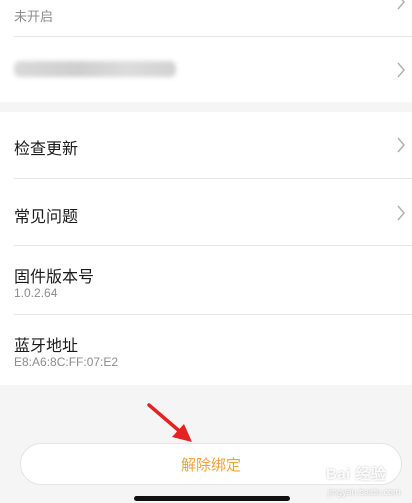 This screenshot has height=503, width=412. What do you see at coordinates (212, 498) in the screenshot?
I see `home-indicator` at bounding box center [212, 498].